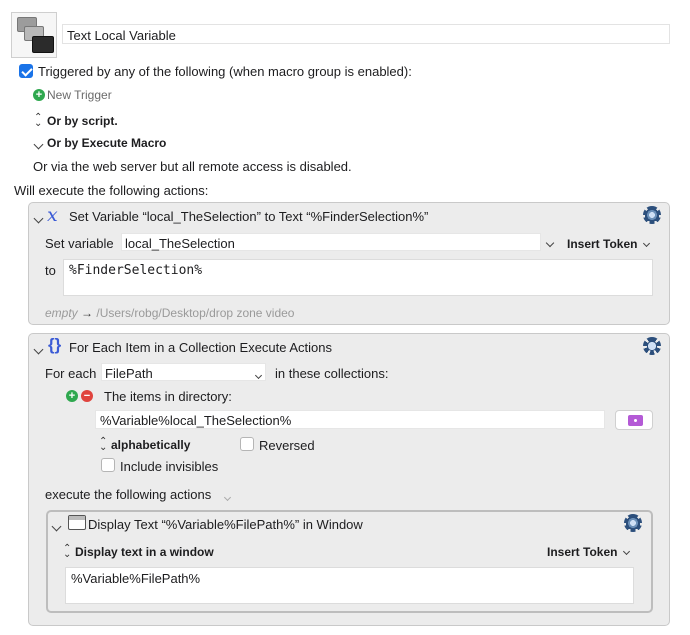  I want to click on folder-dot-icon, so click(635, 420).